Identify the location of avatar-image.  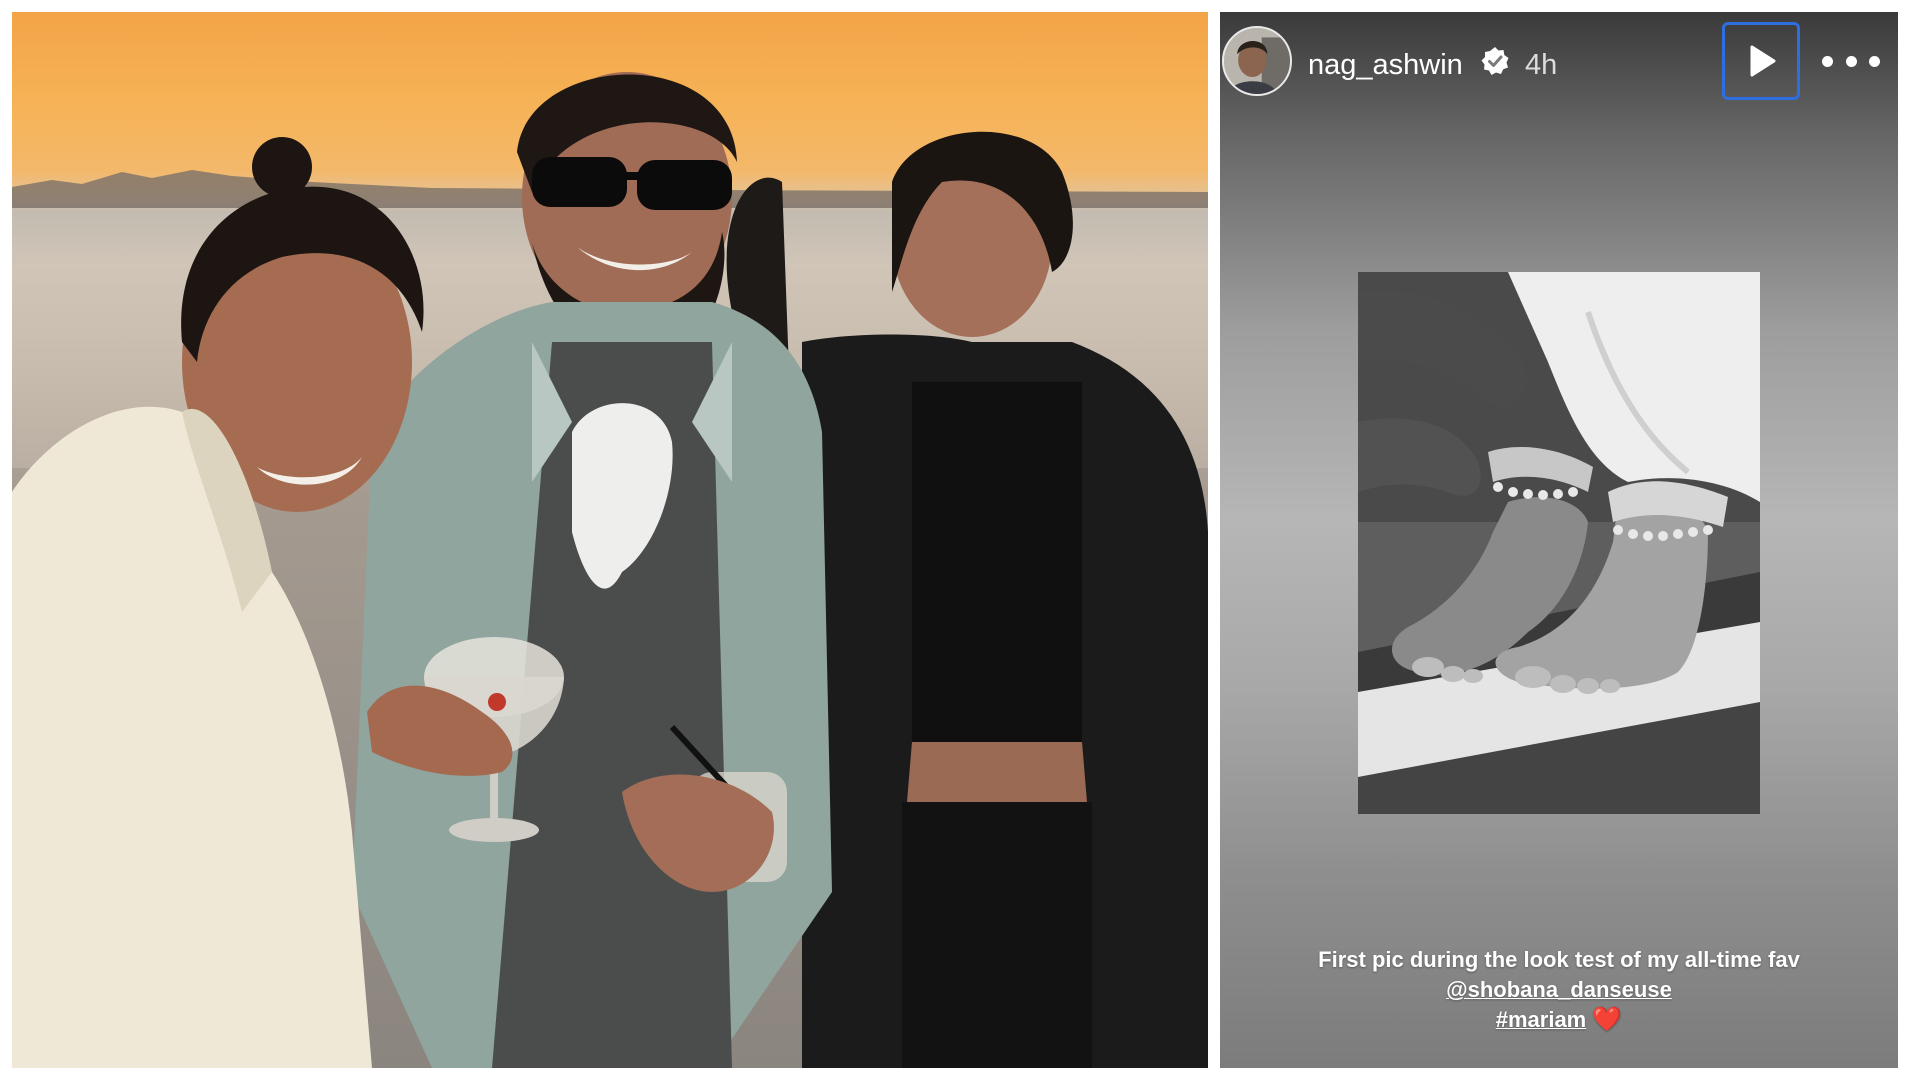
(1257, 61).